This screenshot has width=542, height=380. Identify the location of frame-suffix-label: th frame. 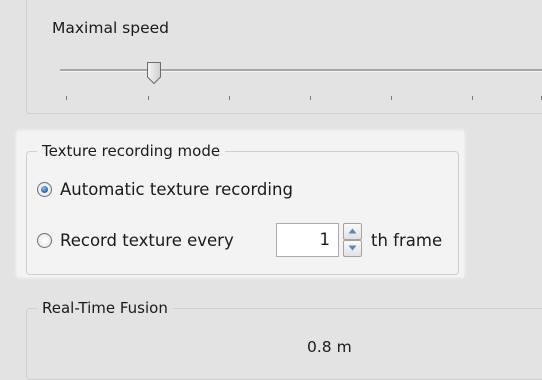
(407, 240).